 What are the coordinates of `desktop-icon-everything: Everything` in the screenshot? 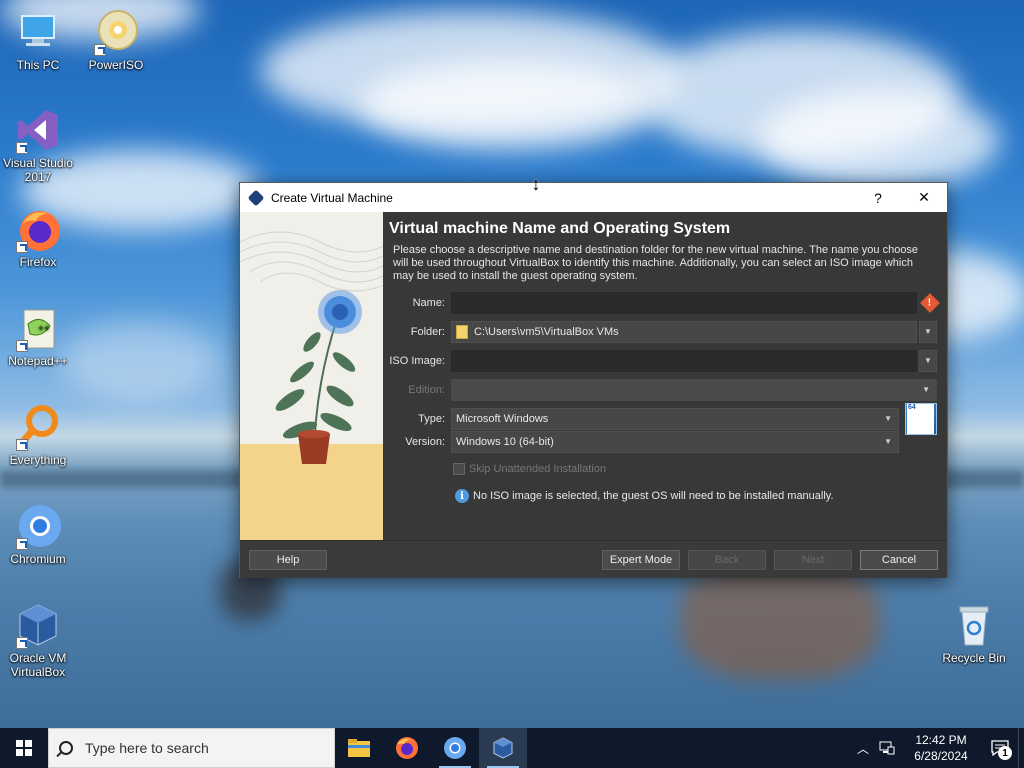 It's located at (38, 435).